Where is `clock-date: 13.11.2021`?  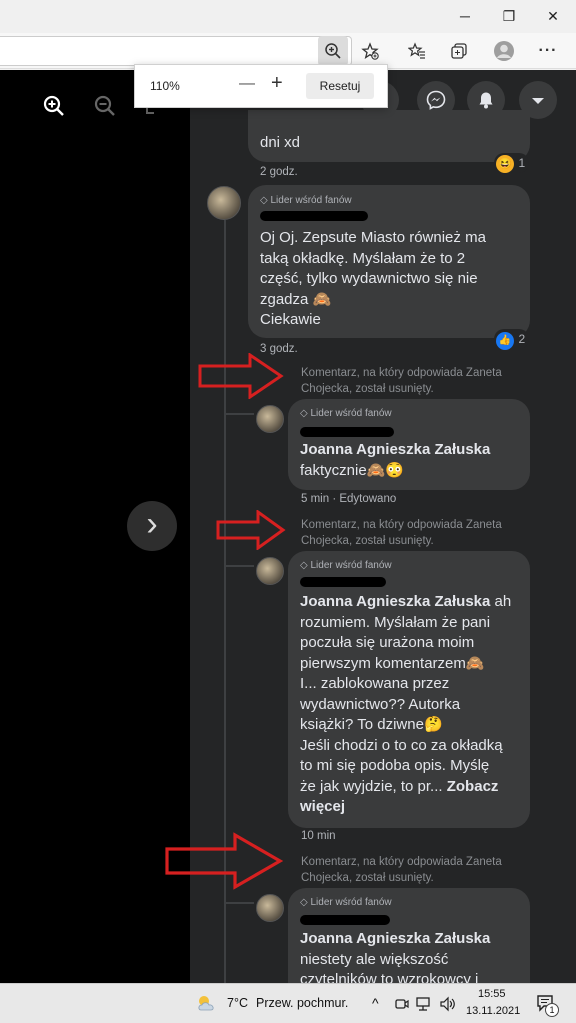
clock-date: 13.11.2021 is located at coordinates (493, 1011).